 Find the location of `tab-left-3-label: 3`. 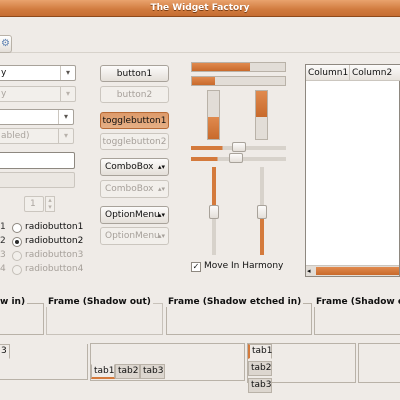

tab-left-3-label: 3 is located at coordinates (4, 351).